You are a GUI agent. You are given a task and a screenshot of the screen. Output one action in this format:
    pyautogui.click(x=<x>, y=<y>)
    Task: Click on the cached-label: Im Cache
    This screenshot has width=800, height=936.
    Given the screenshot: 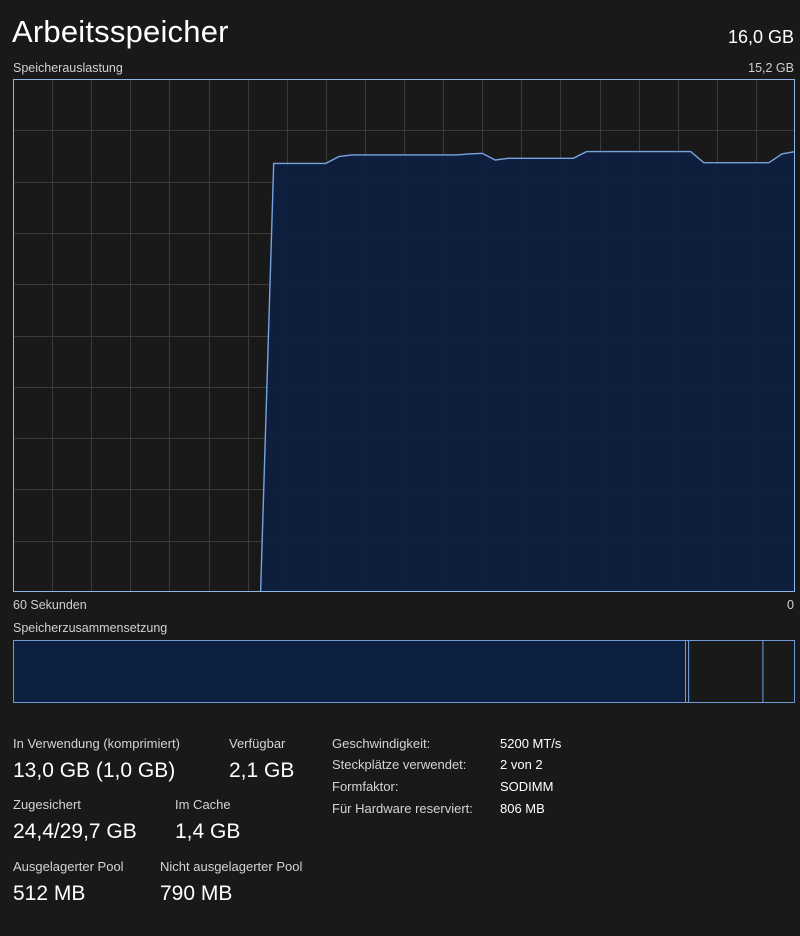 What is the action you would take?
    pyautogui.click(x=203, y=804)
    